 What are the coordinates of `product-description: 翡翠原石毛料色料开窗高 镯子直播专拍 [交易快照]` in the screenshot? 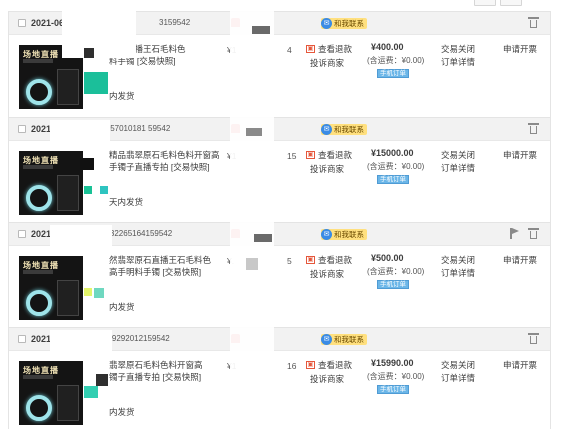 It's located at (165, 371).